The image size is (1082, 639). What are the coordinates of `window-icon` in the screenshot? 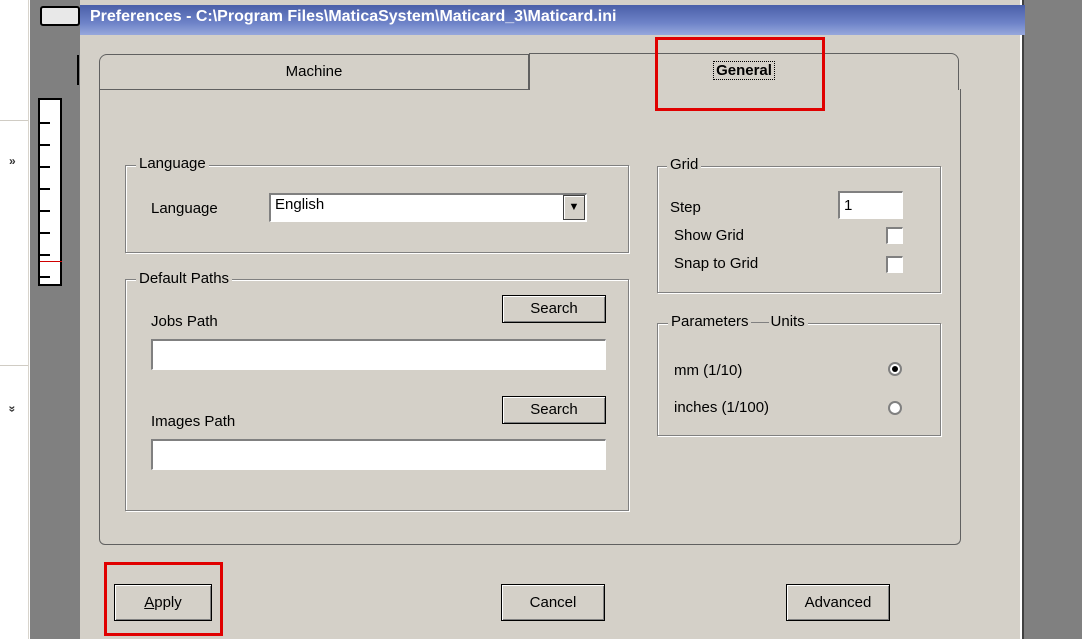 It's located at (60, 16).